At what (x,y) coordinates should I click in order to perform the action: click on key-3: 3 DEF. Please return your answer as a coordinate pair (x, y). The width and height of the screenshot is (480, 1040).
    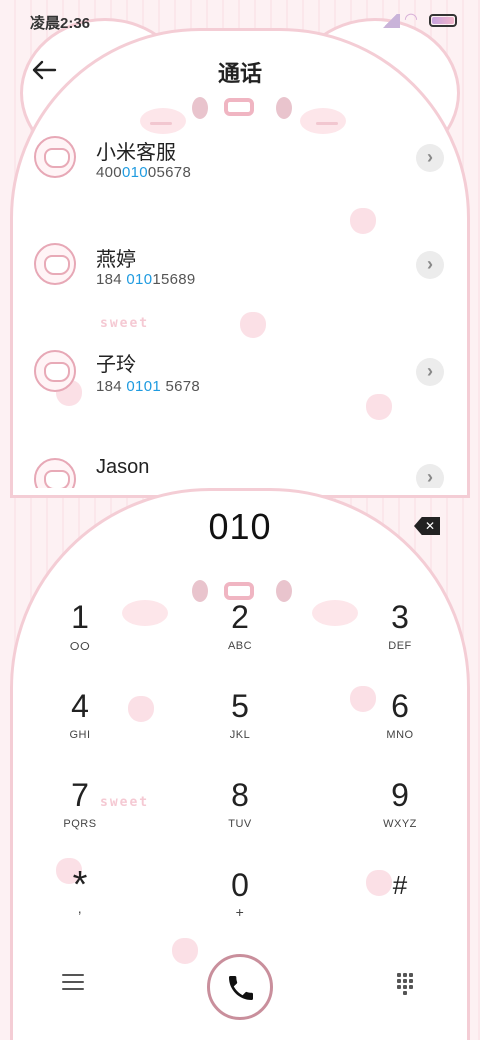
    Looking at the image, I should click on (400, 638).